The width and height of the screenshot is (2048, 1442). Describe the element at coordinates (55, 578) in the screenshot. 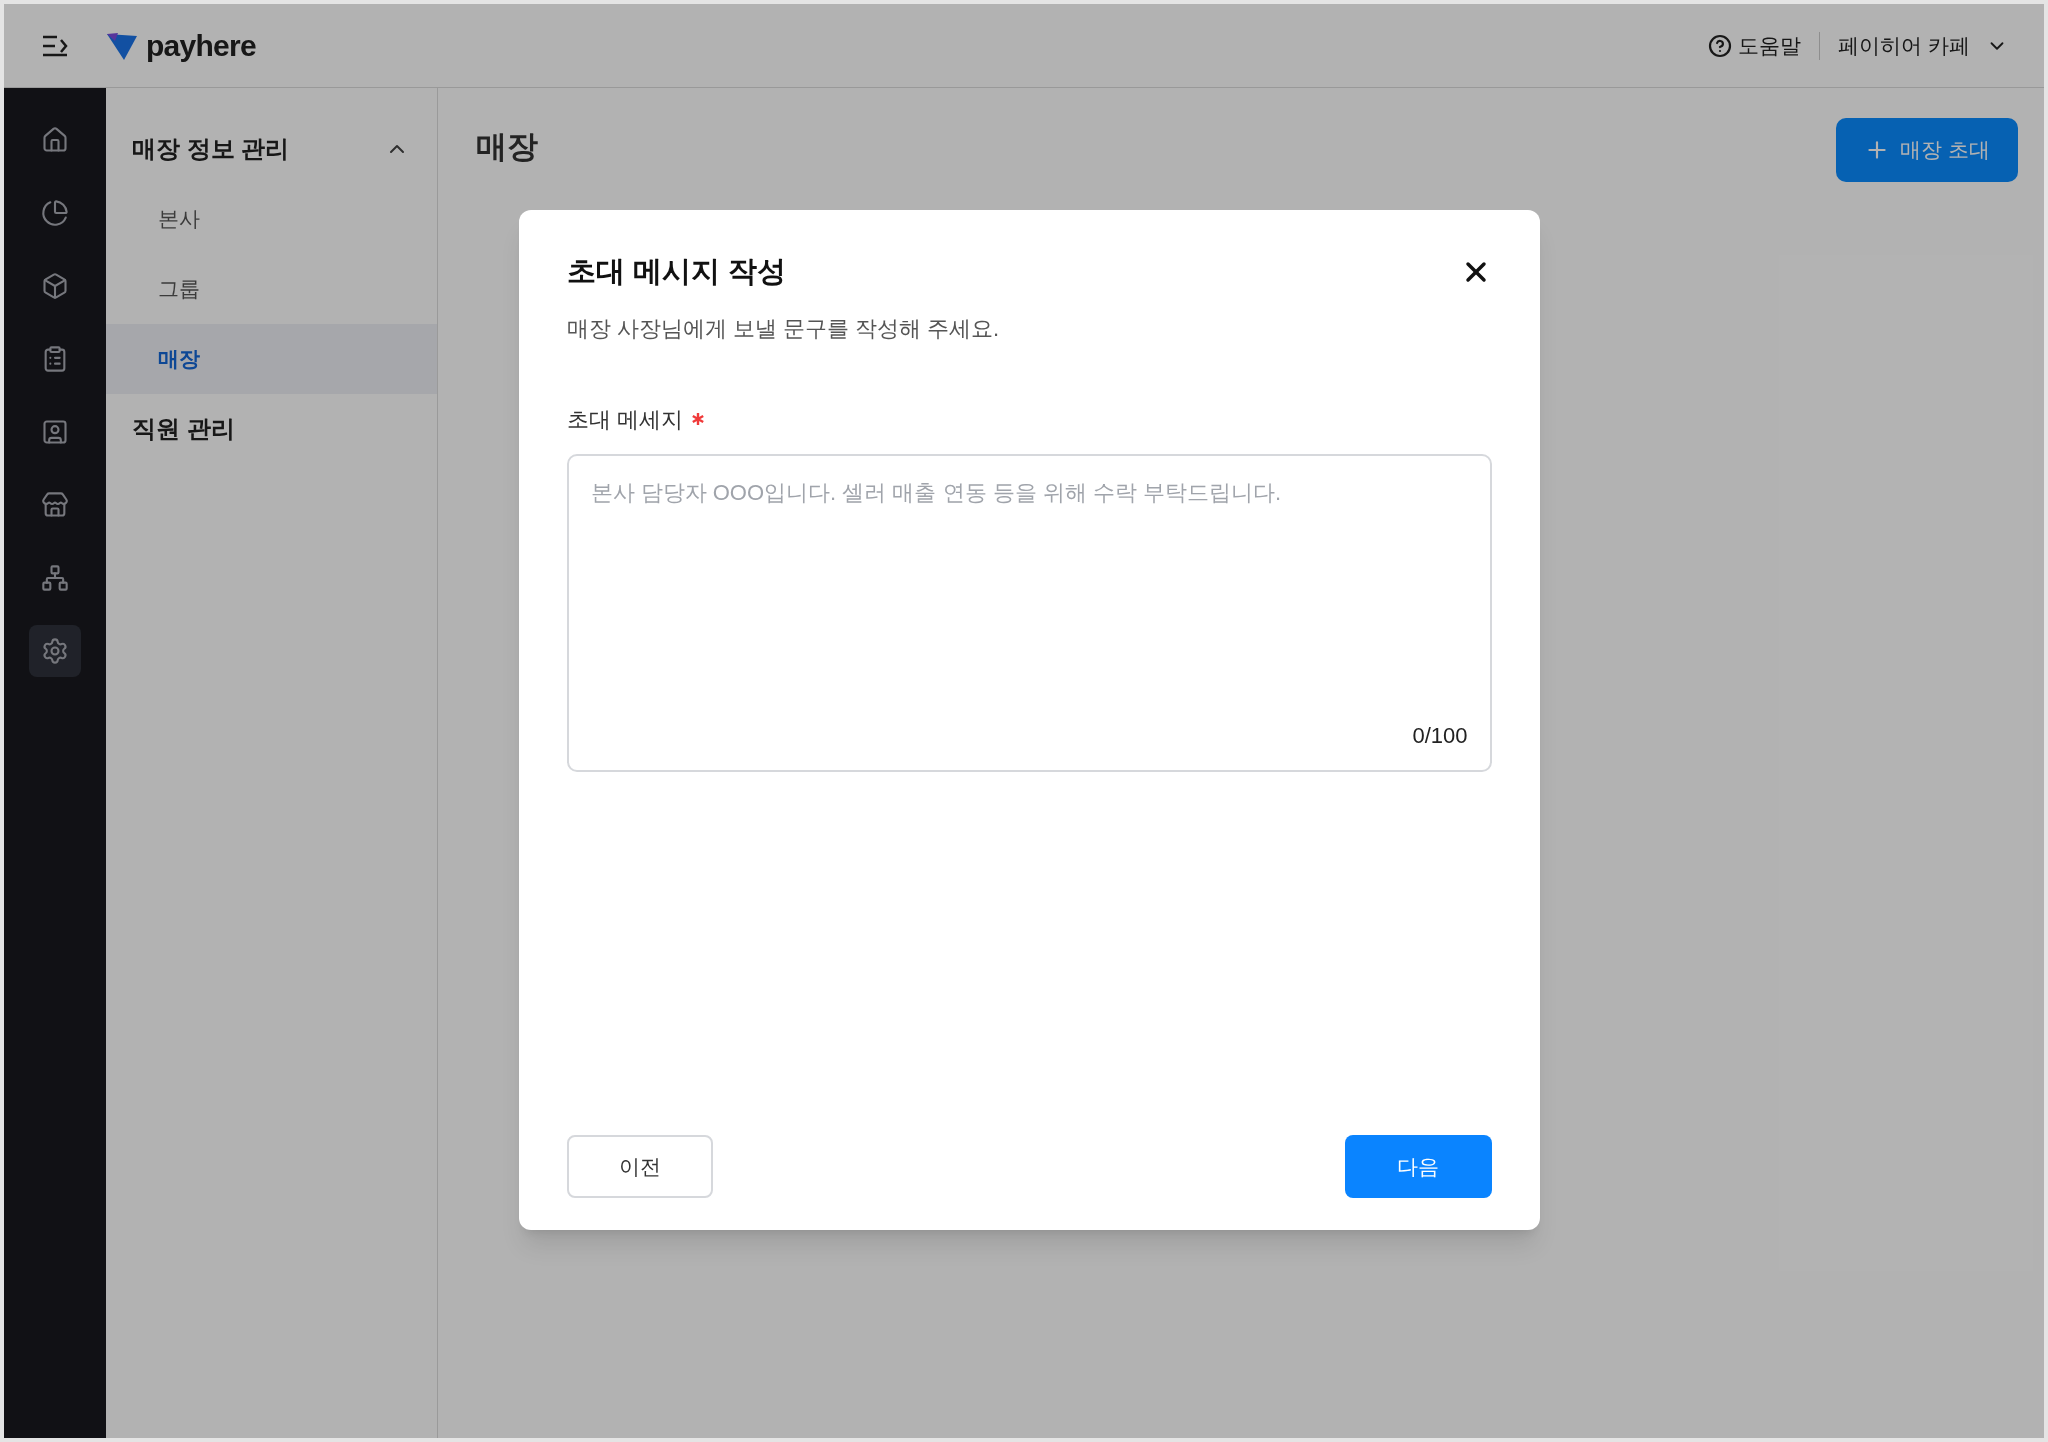

I see `network-icon` at that location.